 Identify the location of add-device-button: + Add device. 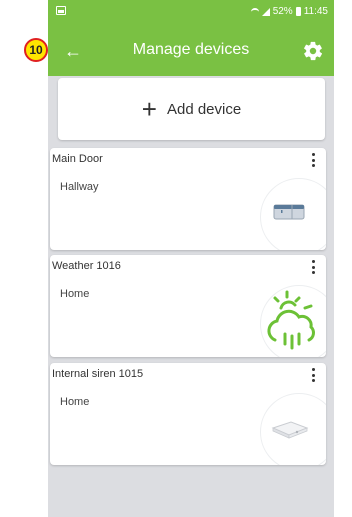
(191, 109).